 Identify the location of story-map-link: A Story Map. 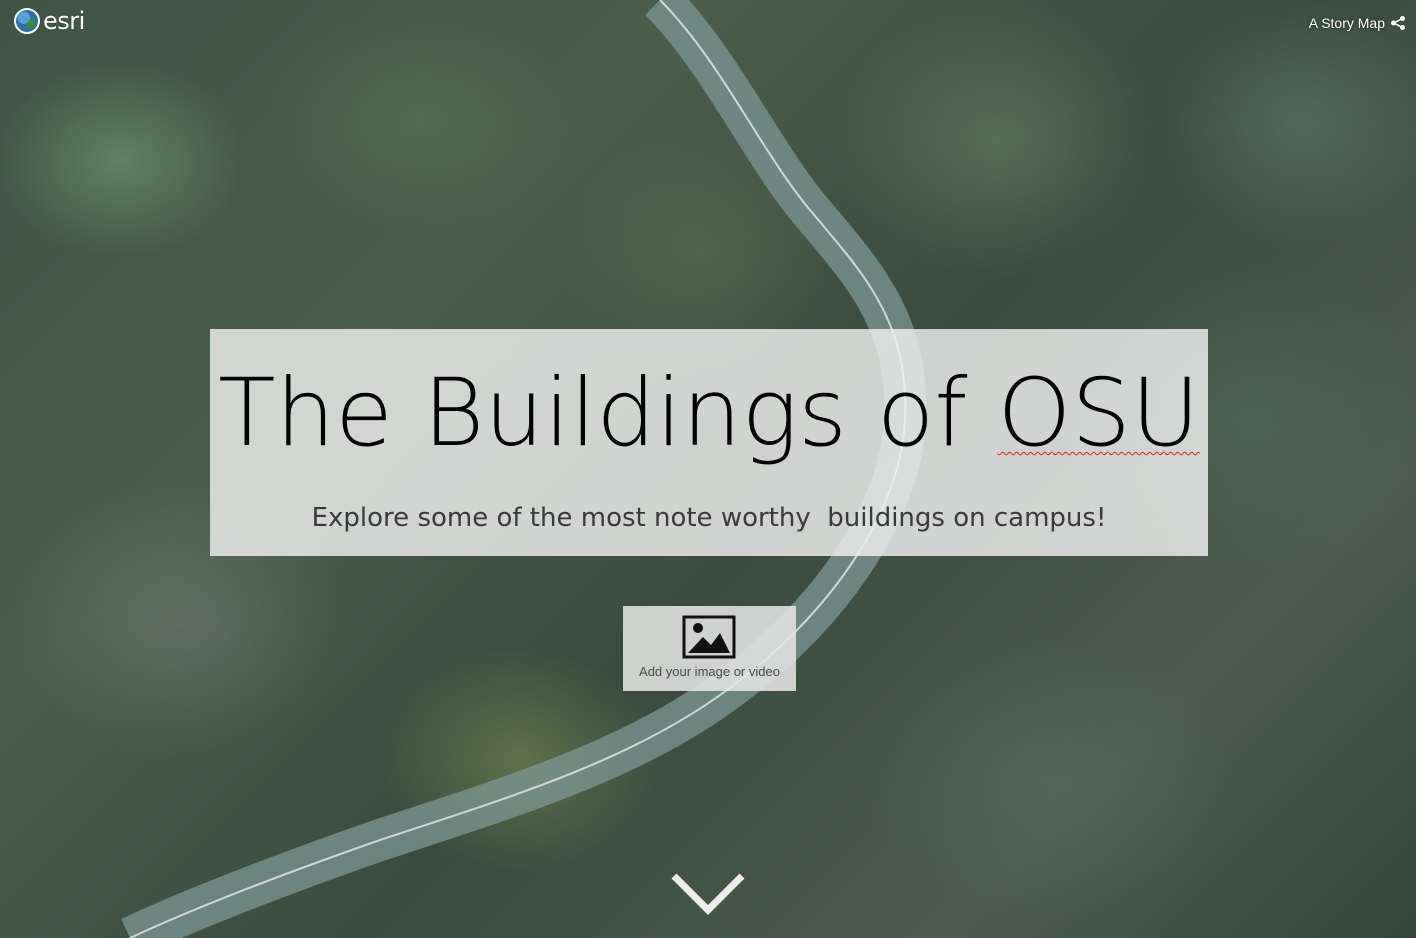
(1357, 23).